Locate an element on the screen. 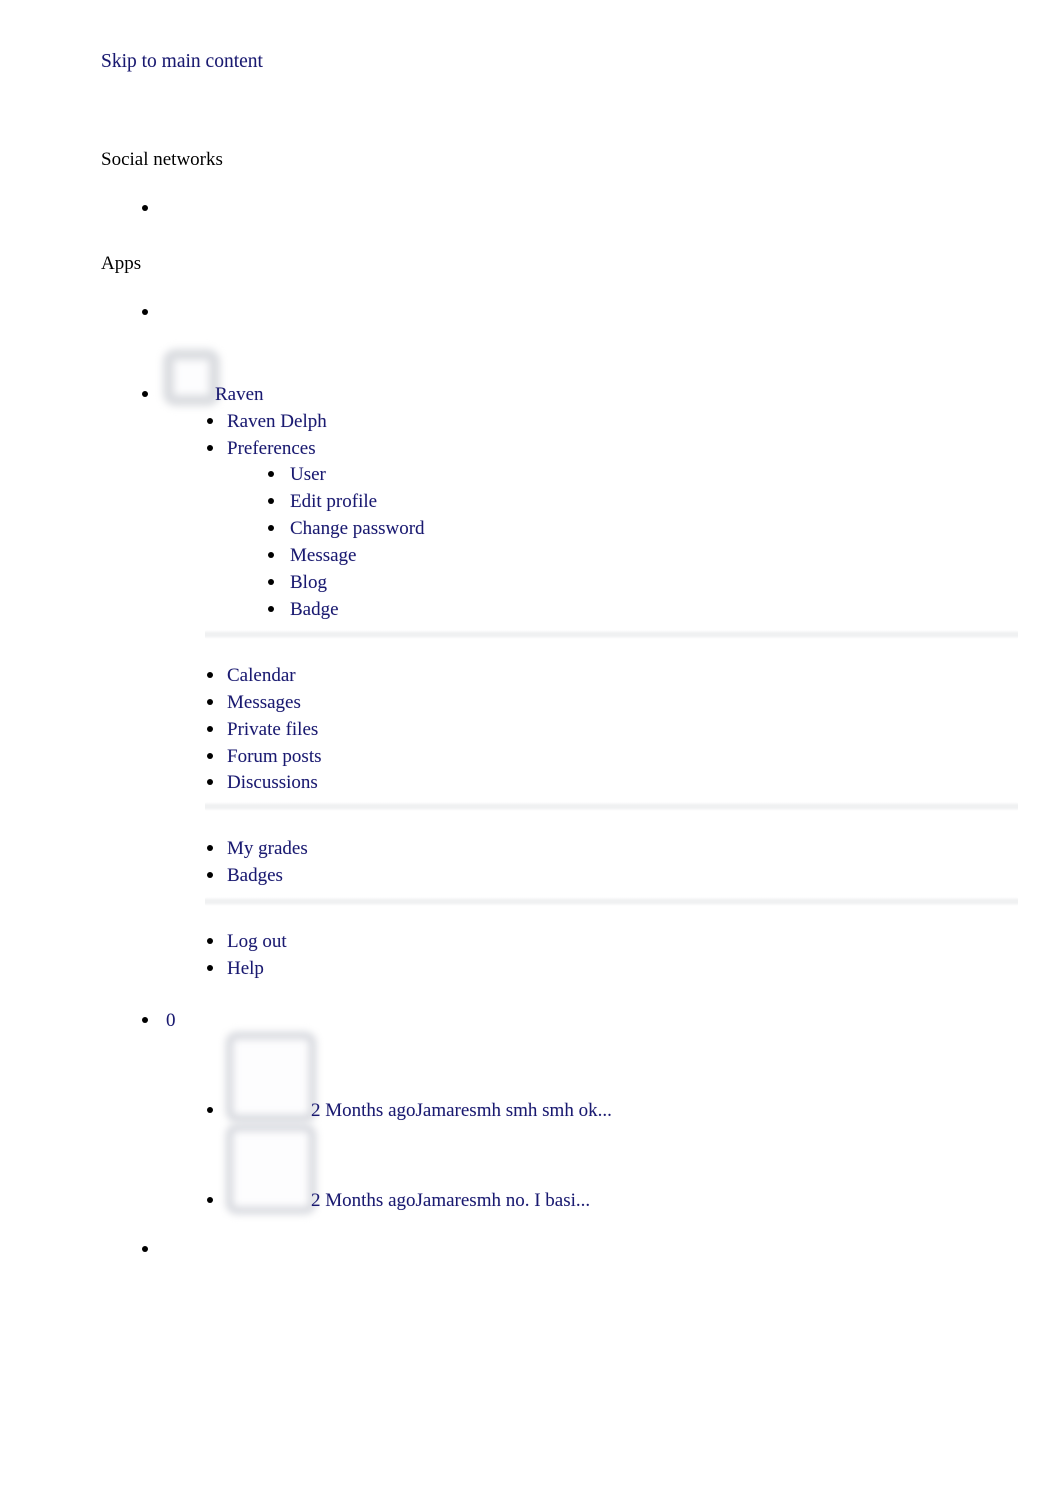  preferences-item-message: Message is located at coordinates (323, 556).